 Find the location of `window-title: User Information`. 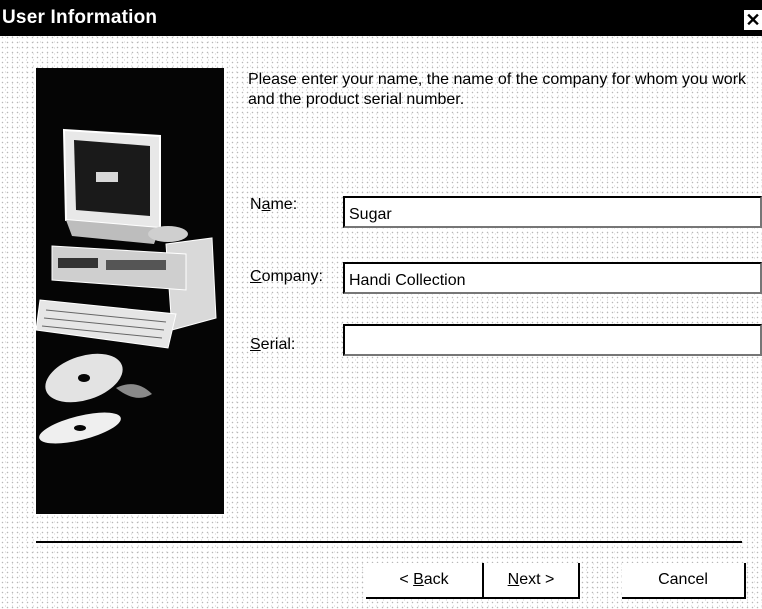

window-title: User Information is located at coordinates (80, 17).